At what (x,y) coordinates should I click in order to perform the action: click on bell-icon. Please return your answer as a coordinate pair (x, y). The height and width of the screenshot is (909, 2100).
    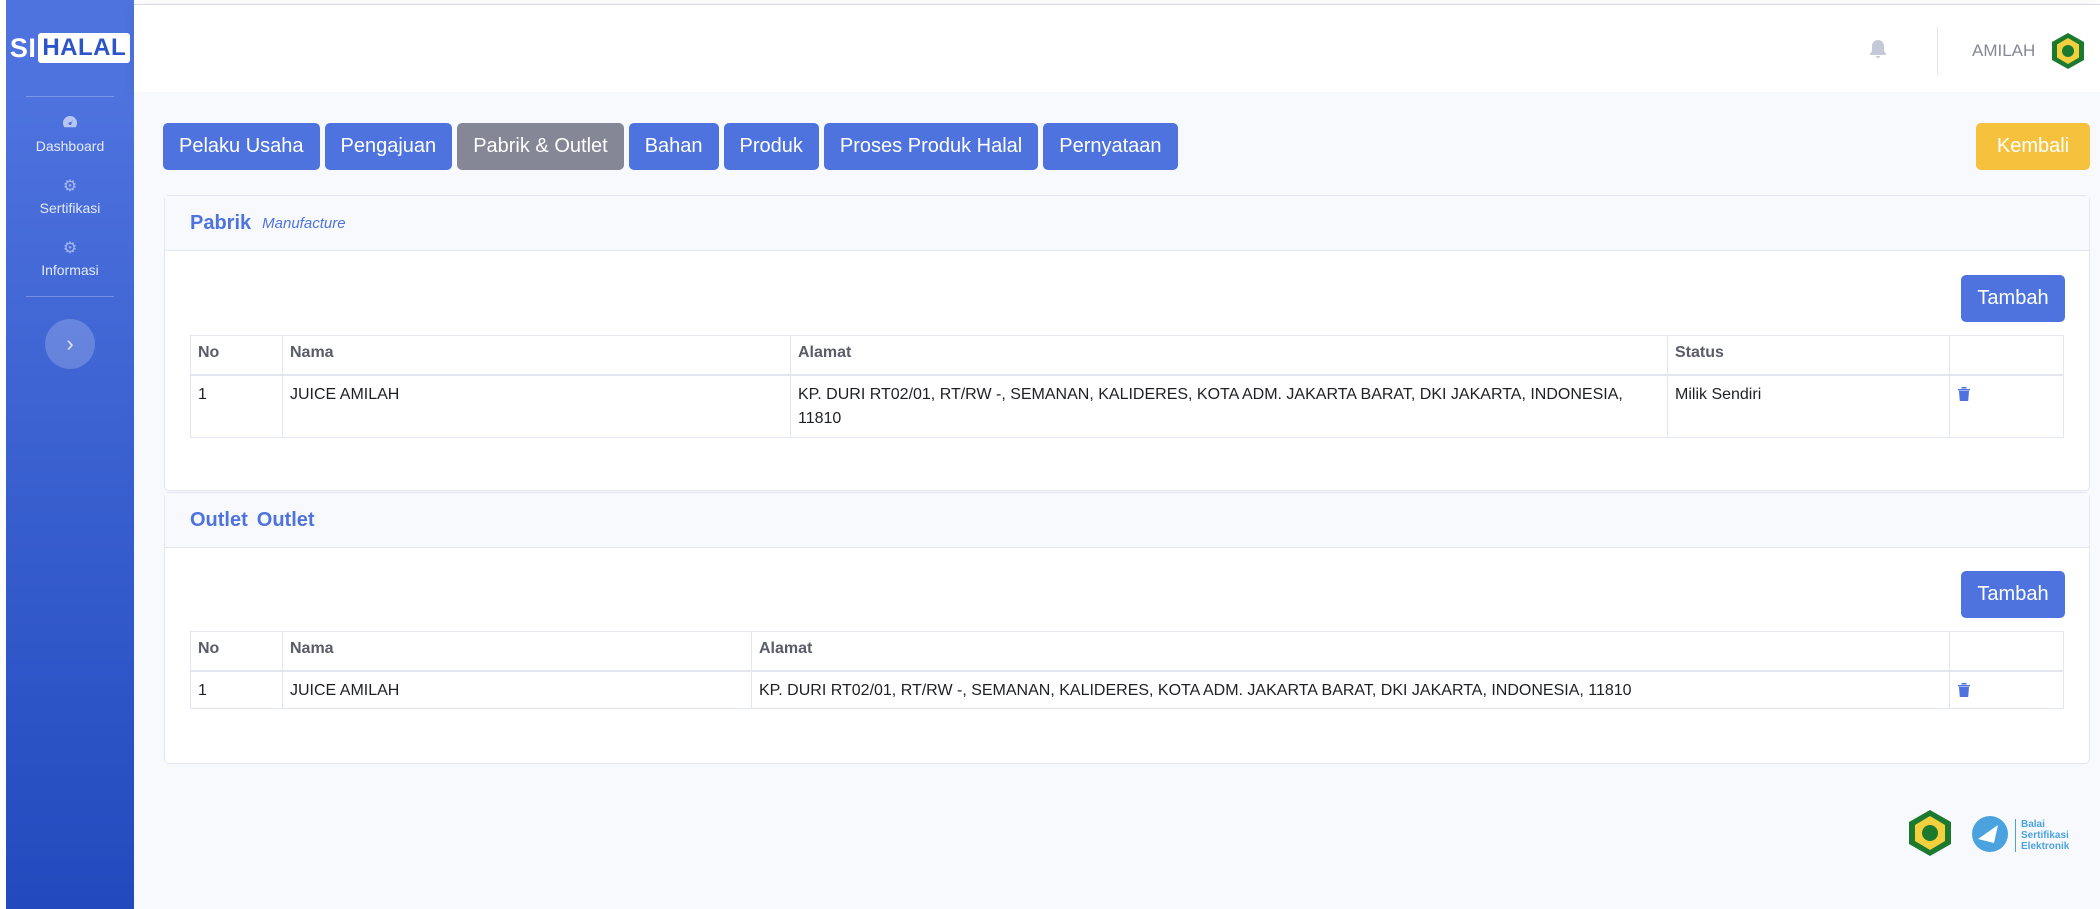
    Looking at the image, I should click on (1878, 53).